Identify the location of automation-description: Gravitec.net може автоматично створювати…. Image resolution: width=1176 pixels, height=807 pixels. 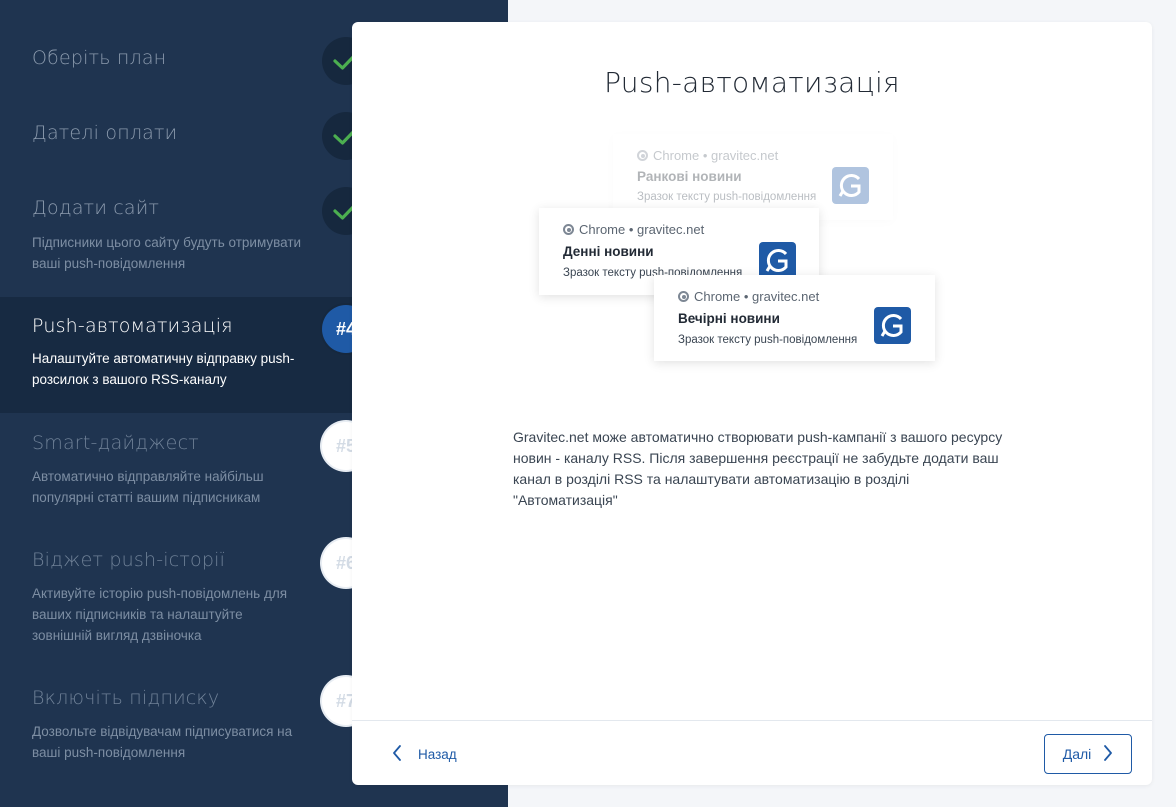
(758, 468).